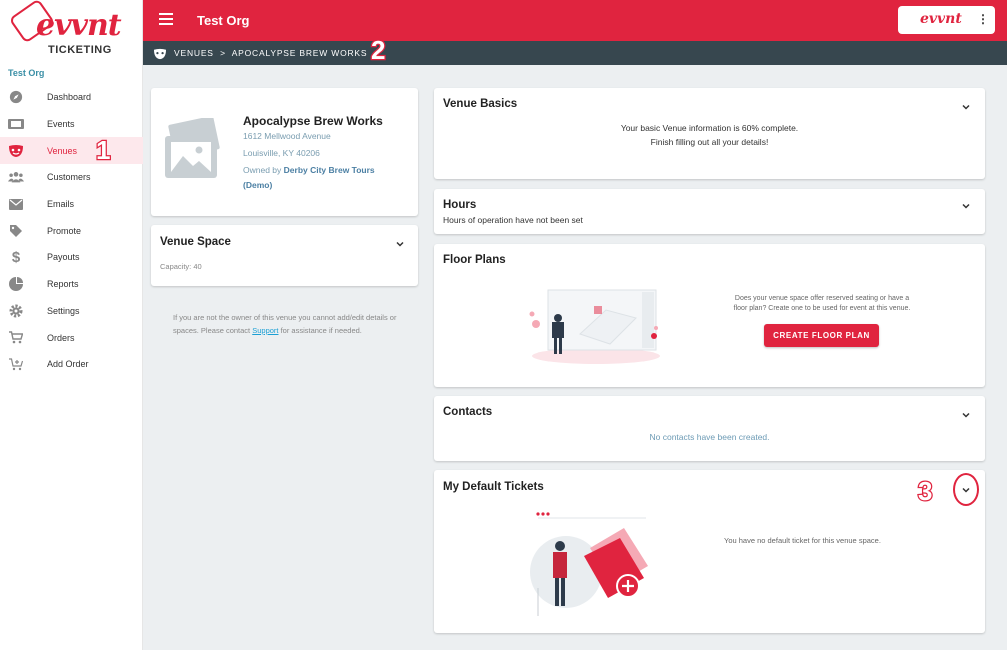 The width and height of the screenshot is (1007, 650). I want to click on owner-note-text-end: for assistance if needed., so click(320, 330).